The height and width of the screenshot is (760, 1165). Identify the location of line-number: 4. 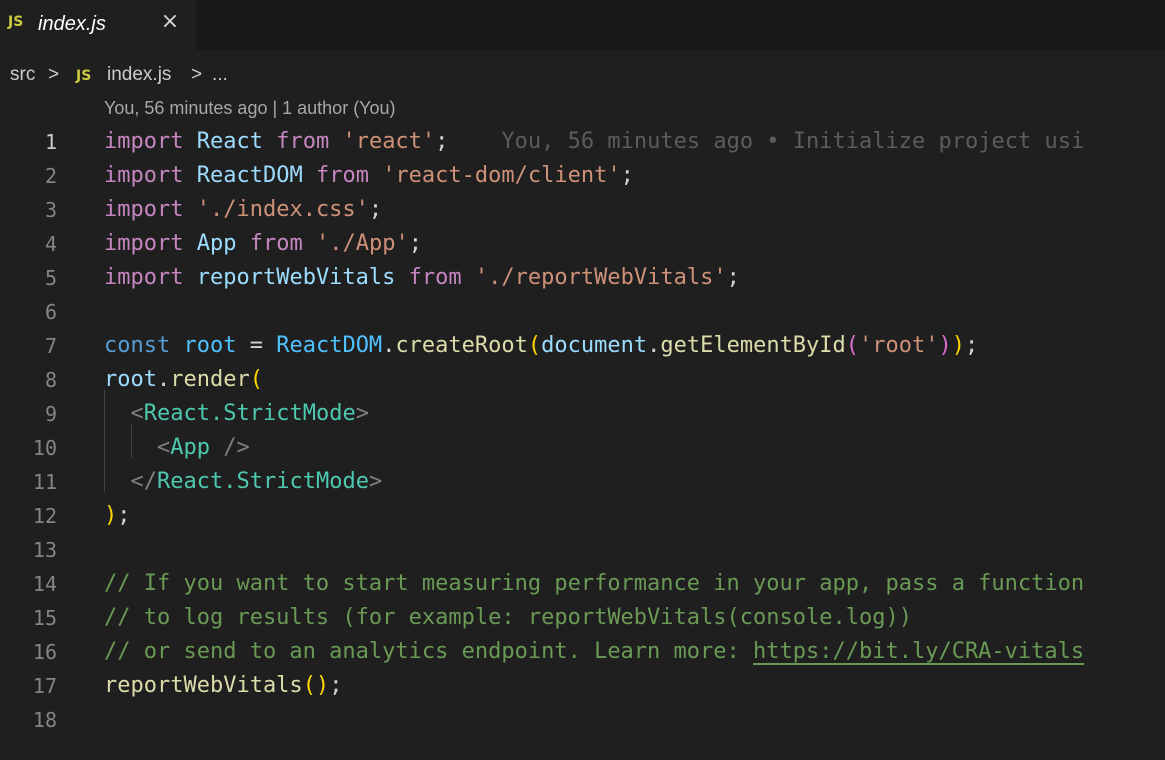
(50, 244).